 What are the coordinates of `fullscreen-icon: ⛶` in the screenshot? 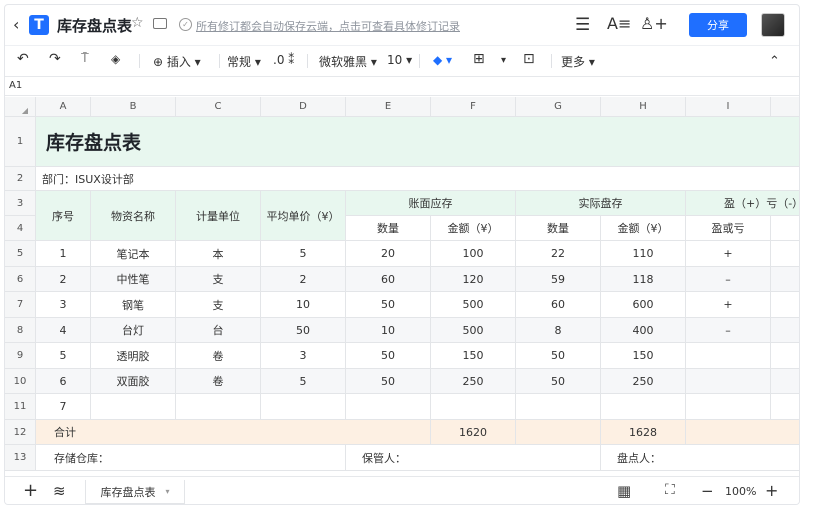 It's located at (670, 490).